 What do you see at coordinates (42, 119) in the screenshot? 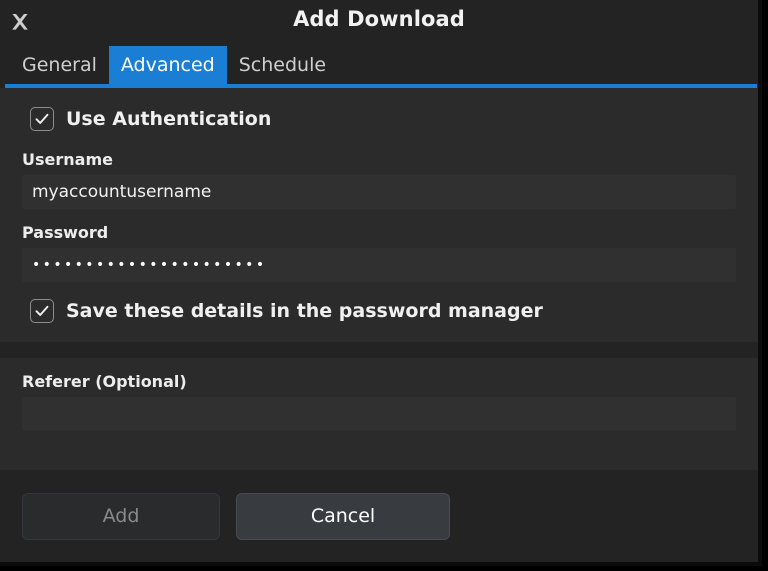
I see `use-authentication-checkbox` at bounding box center [42, 119].